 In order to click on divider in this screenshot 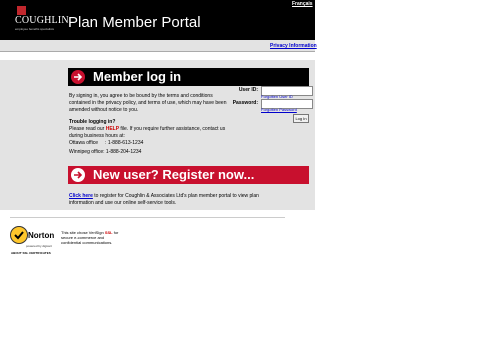, I will do `click(147, 217)`.